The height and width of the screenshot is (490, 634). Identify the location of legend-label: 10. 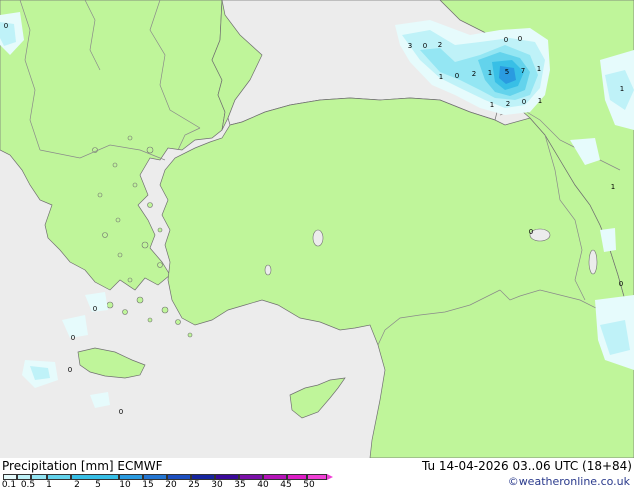
(125, 485).